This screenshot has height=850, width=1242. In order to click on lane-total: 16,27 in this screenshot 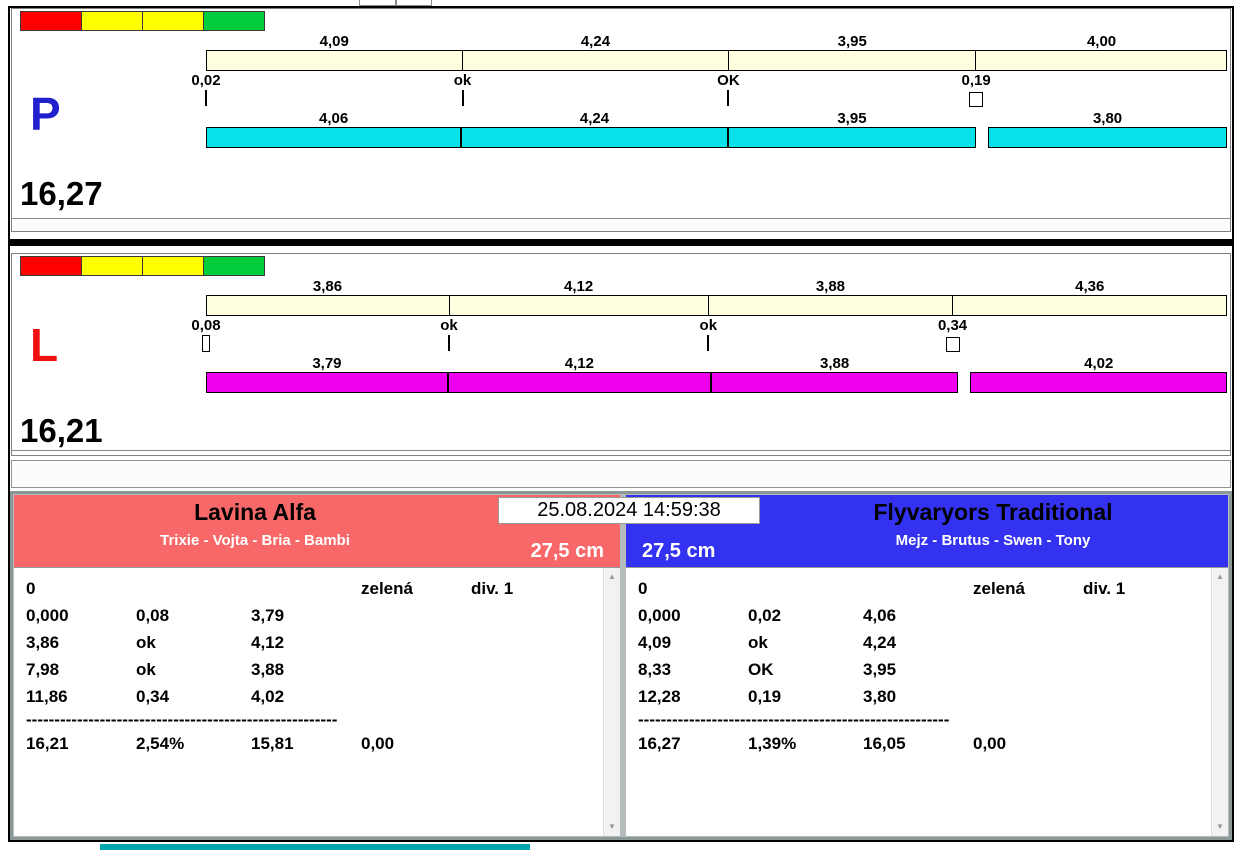, I will do `click(61, 193)`.